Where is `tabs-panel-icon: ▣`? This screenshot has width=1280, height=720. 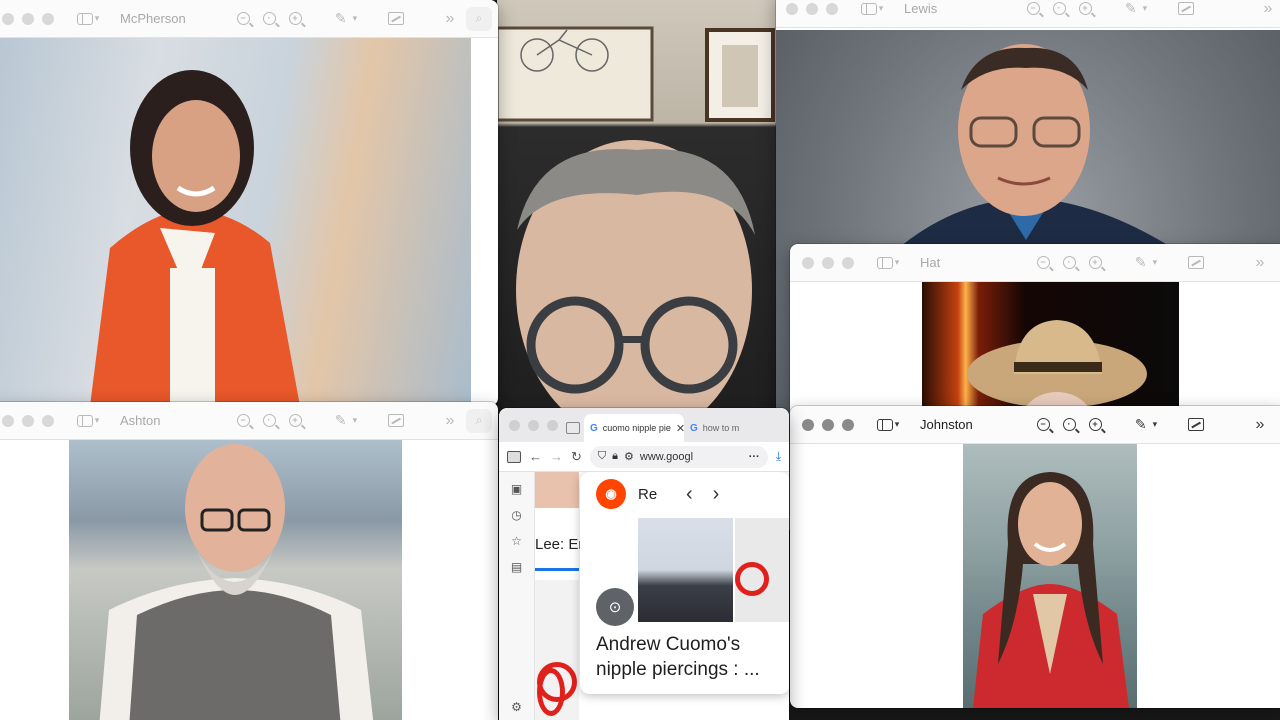
tabs-panel-icon: ▣ is located at coordinates (516, 489).